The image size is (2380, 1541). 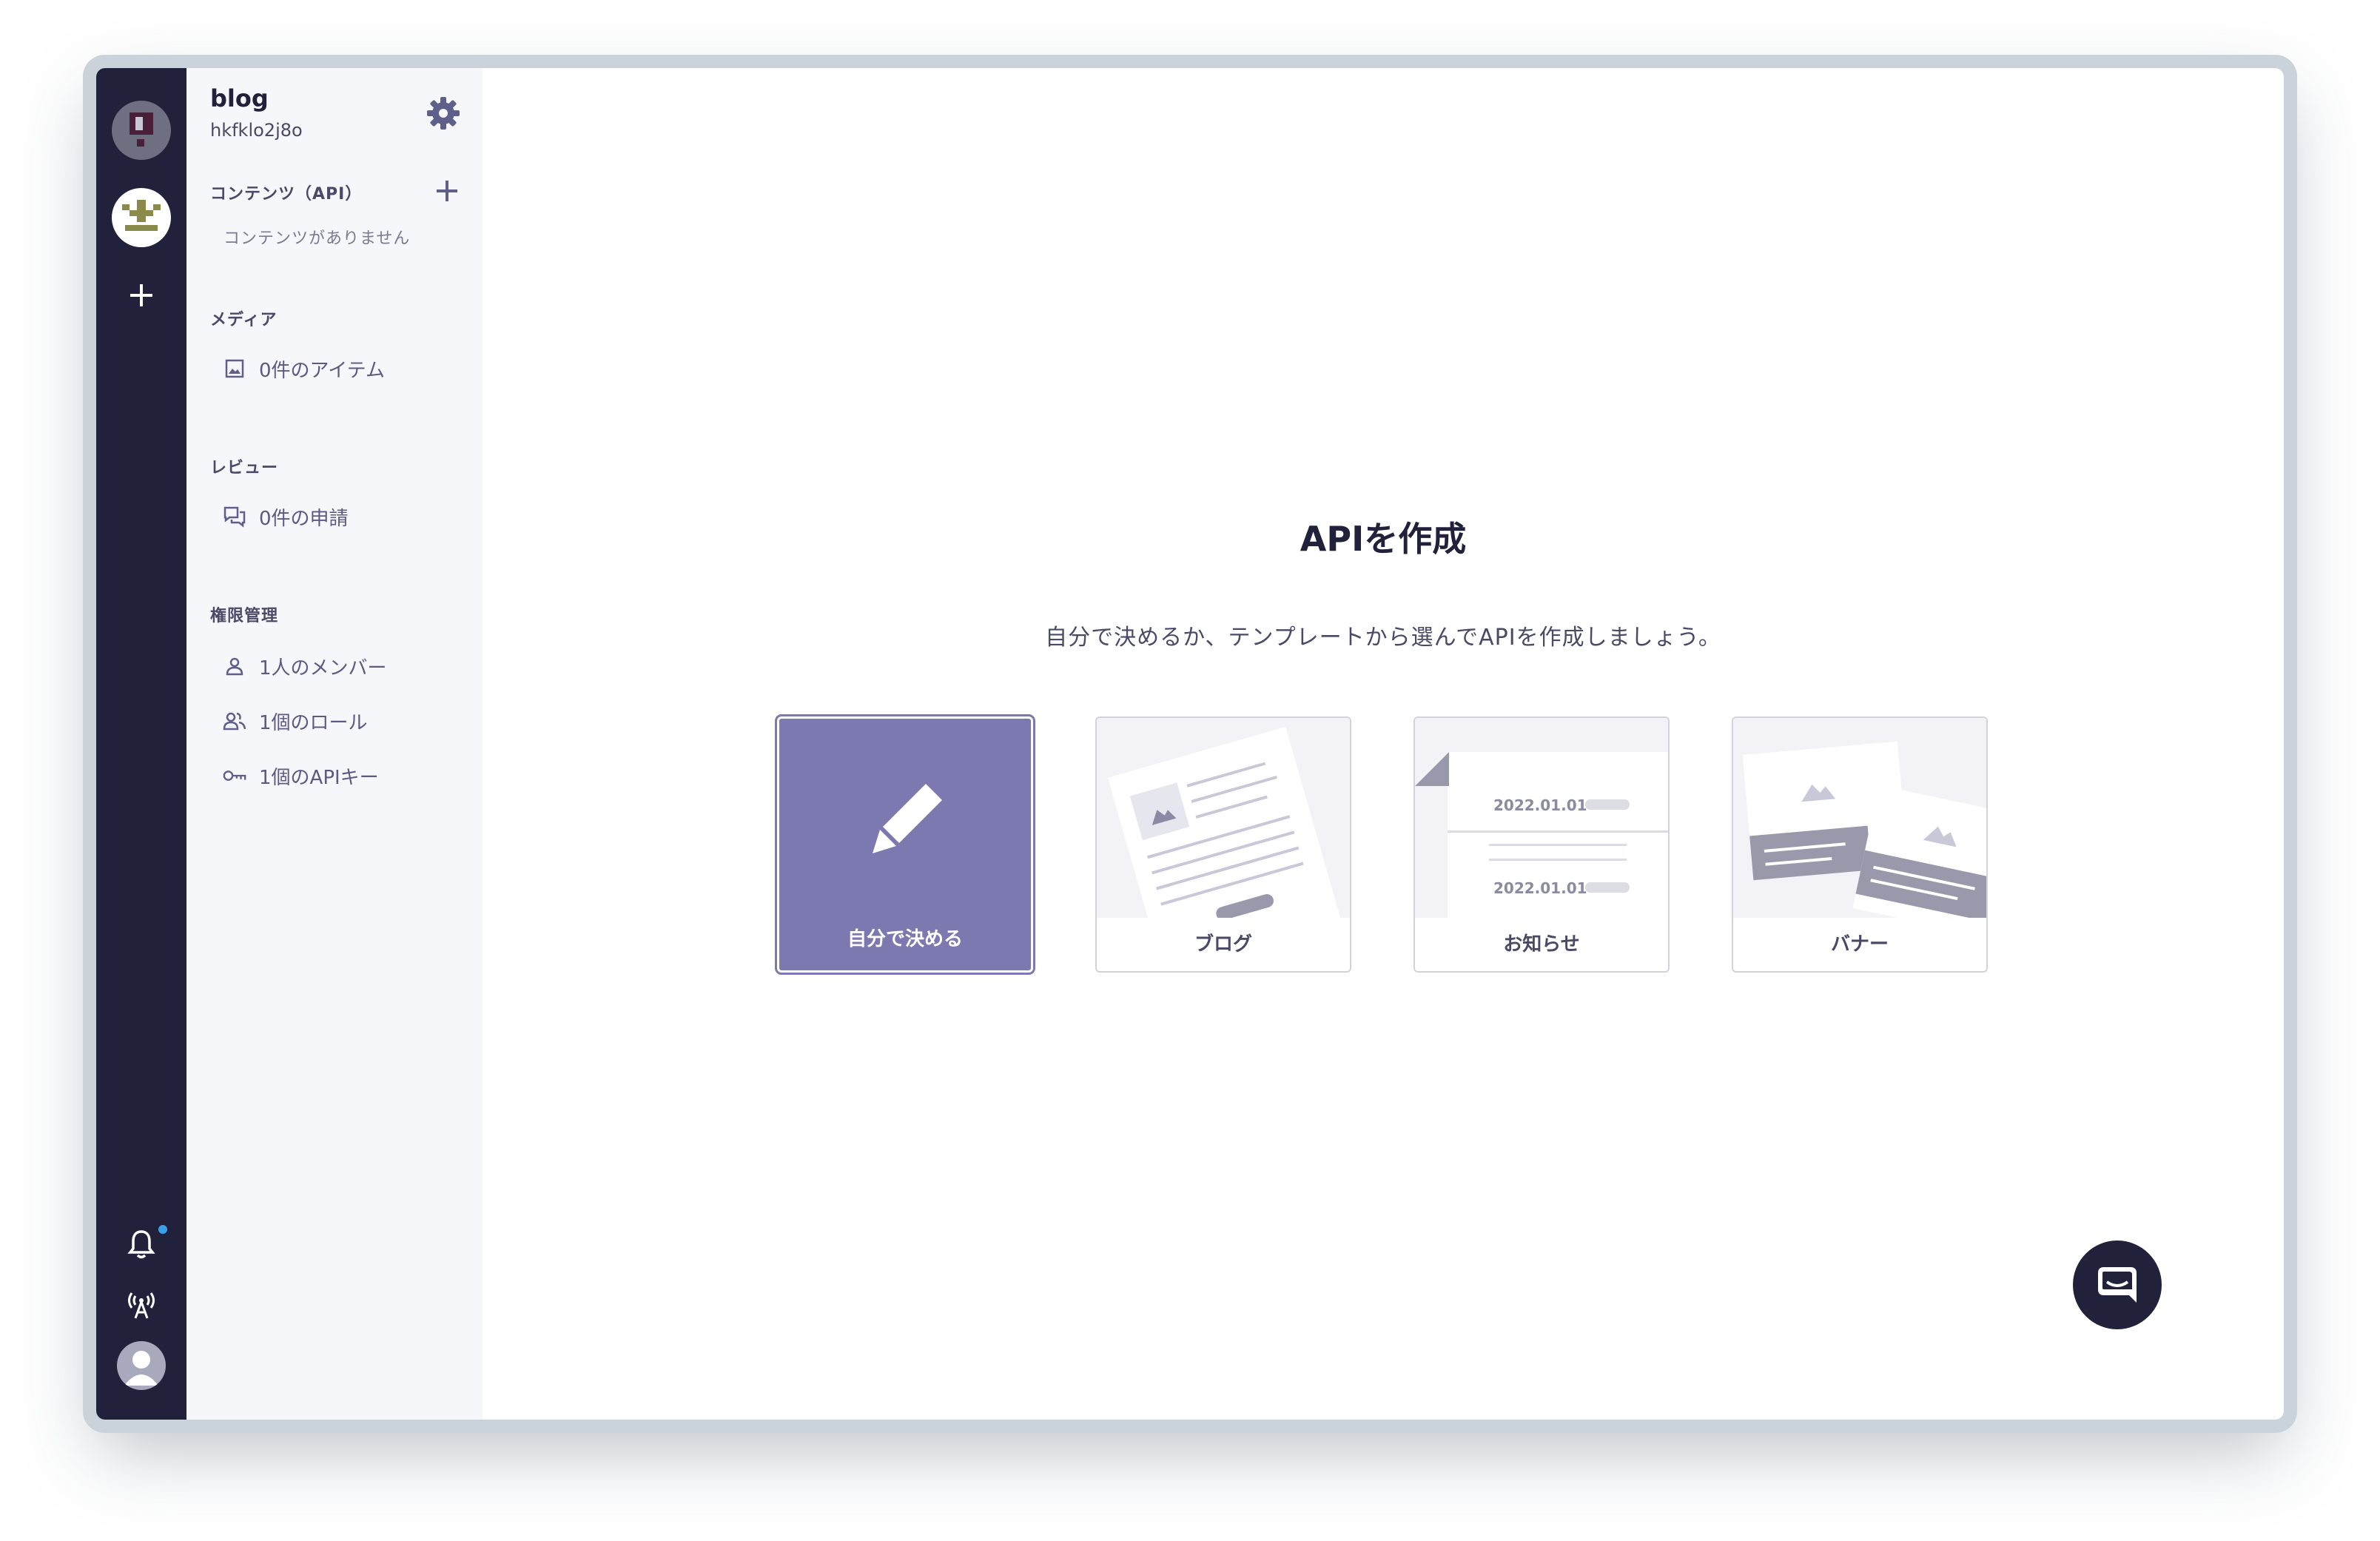 What do you see at coordinates (323, 668) in the screenshot?
I see `sidebar-item-label: 1人のメンバー` at bounding box center [323, 668].